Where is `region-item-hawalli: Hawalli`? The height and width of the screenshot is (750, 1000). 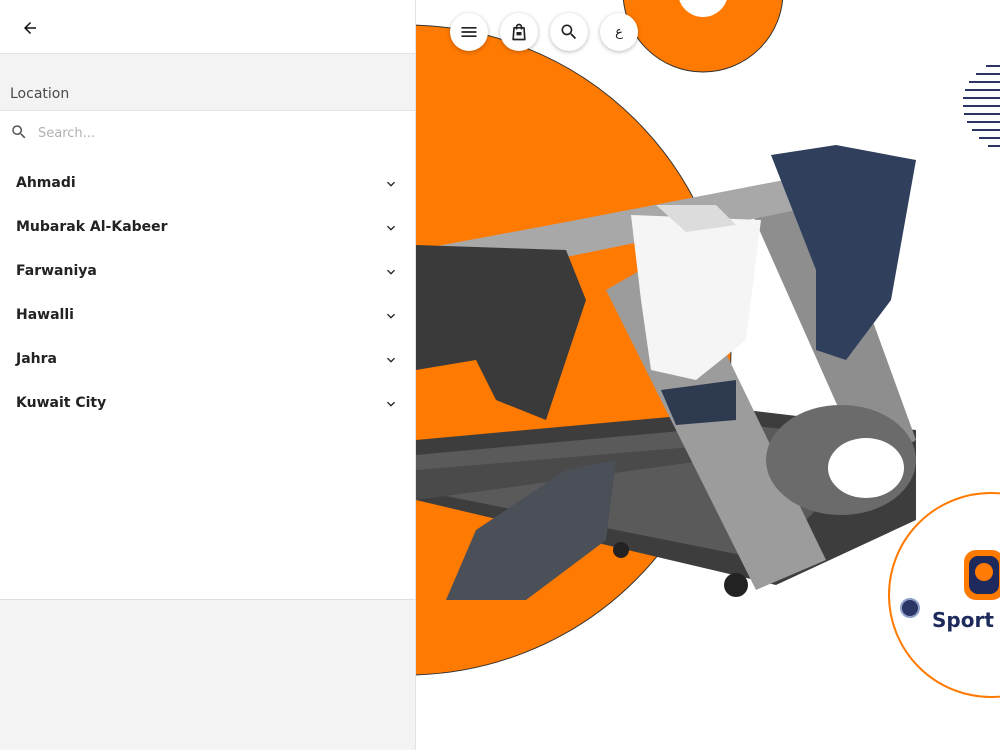
region-item-hawalli: Hawalli is located at coordinates (207, 315).